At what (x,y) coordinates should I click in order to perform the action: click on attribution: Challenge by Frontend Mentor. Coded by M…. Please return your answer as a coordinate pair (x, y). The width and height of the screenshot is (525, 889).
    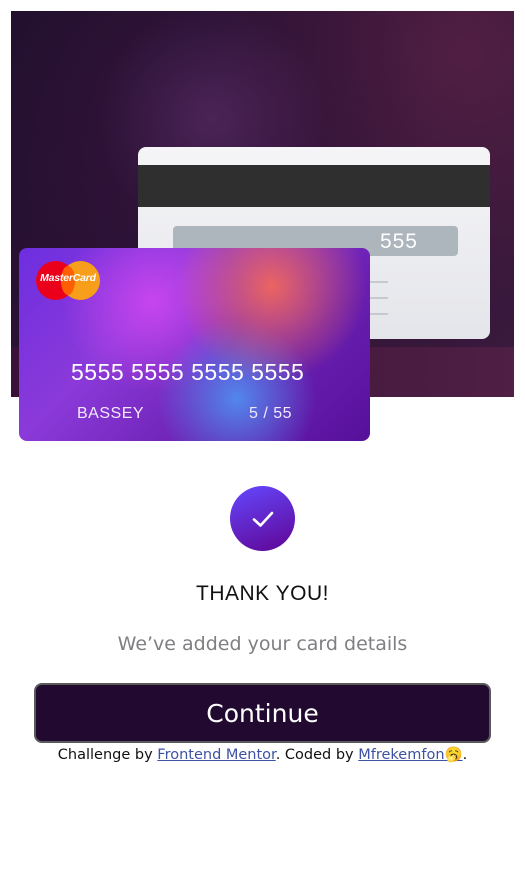
    Looking at the image, I should click on (262, 754).